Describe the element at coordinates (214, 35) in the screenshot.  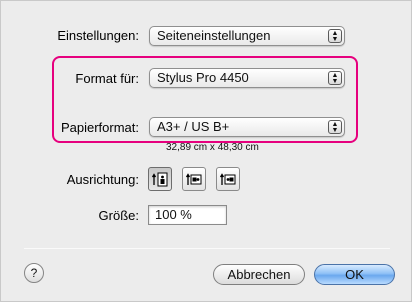
I see `settings-popup-value: Seiteneinstellungen` at that location.